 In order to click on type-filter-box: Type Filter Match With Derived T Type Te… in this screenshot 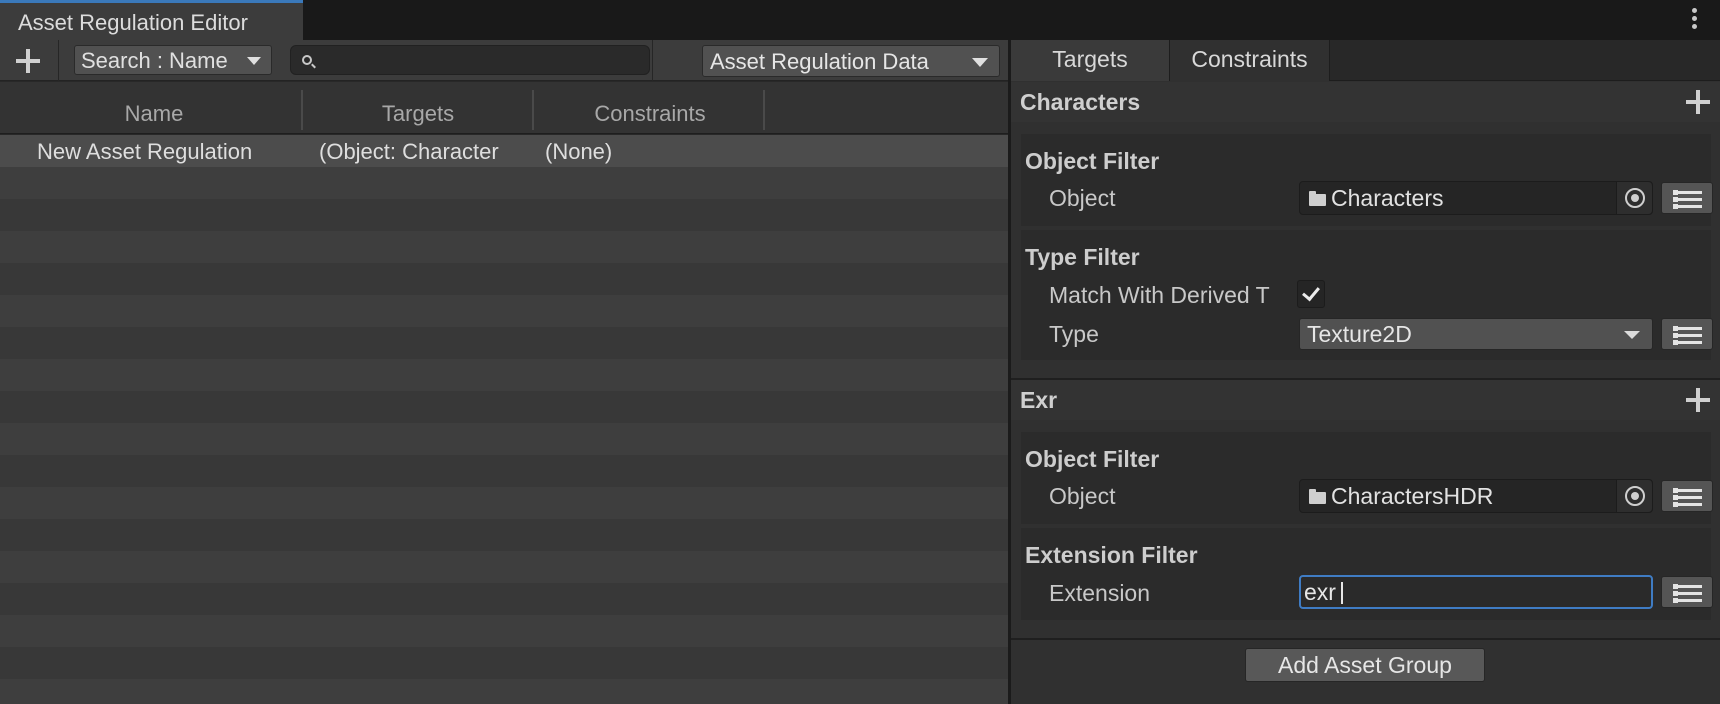, I will do `click(1367, 295)`.